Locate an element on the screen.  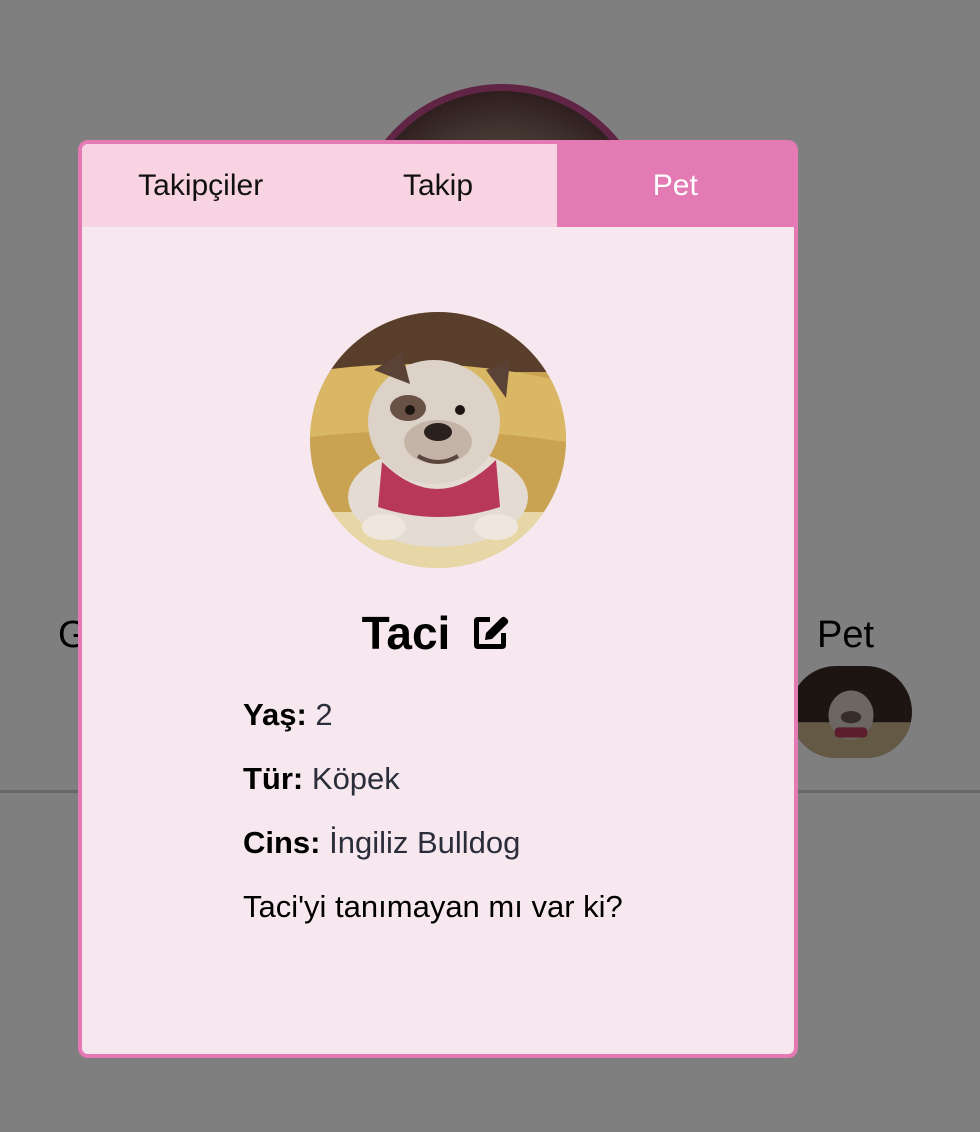
pet-photo is located at coordinates (438, 440).